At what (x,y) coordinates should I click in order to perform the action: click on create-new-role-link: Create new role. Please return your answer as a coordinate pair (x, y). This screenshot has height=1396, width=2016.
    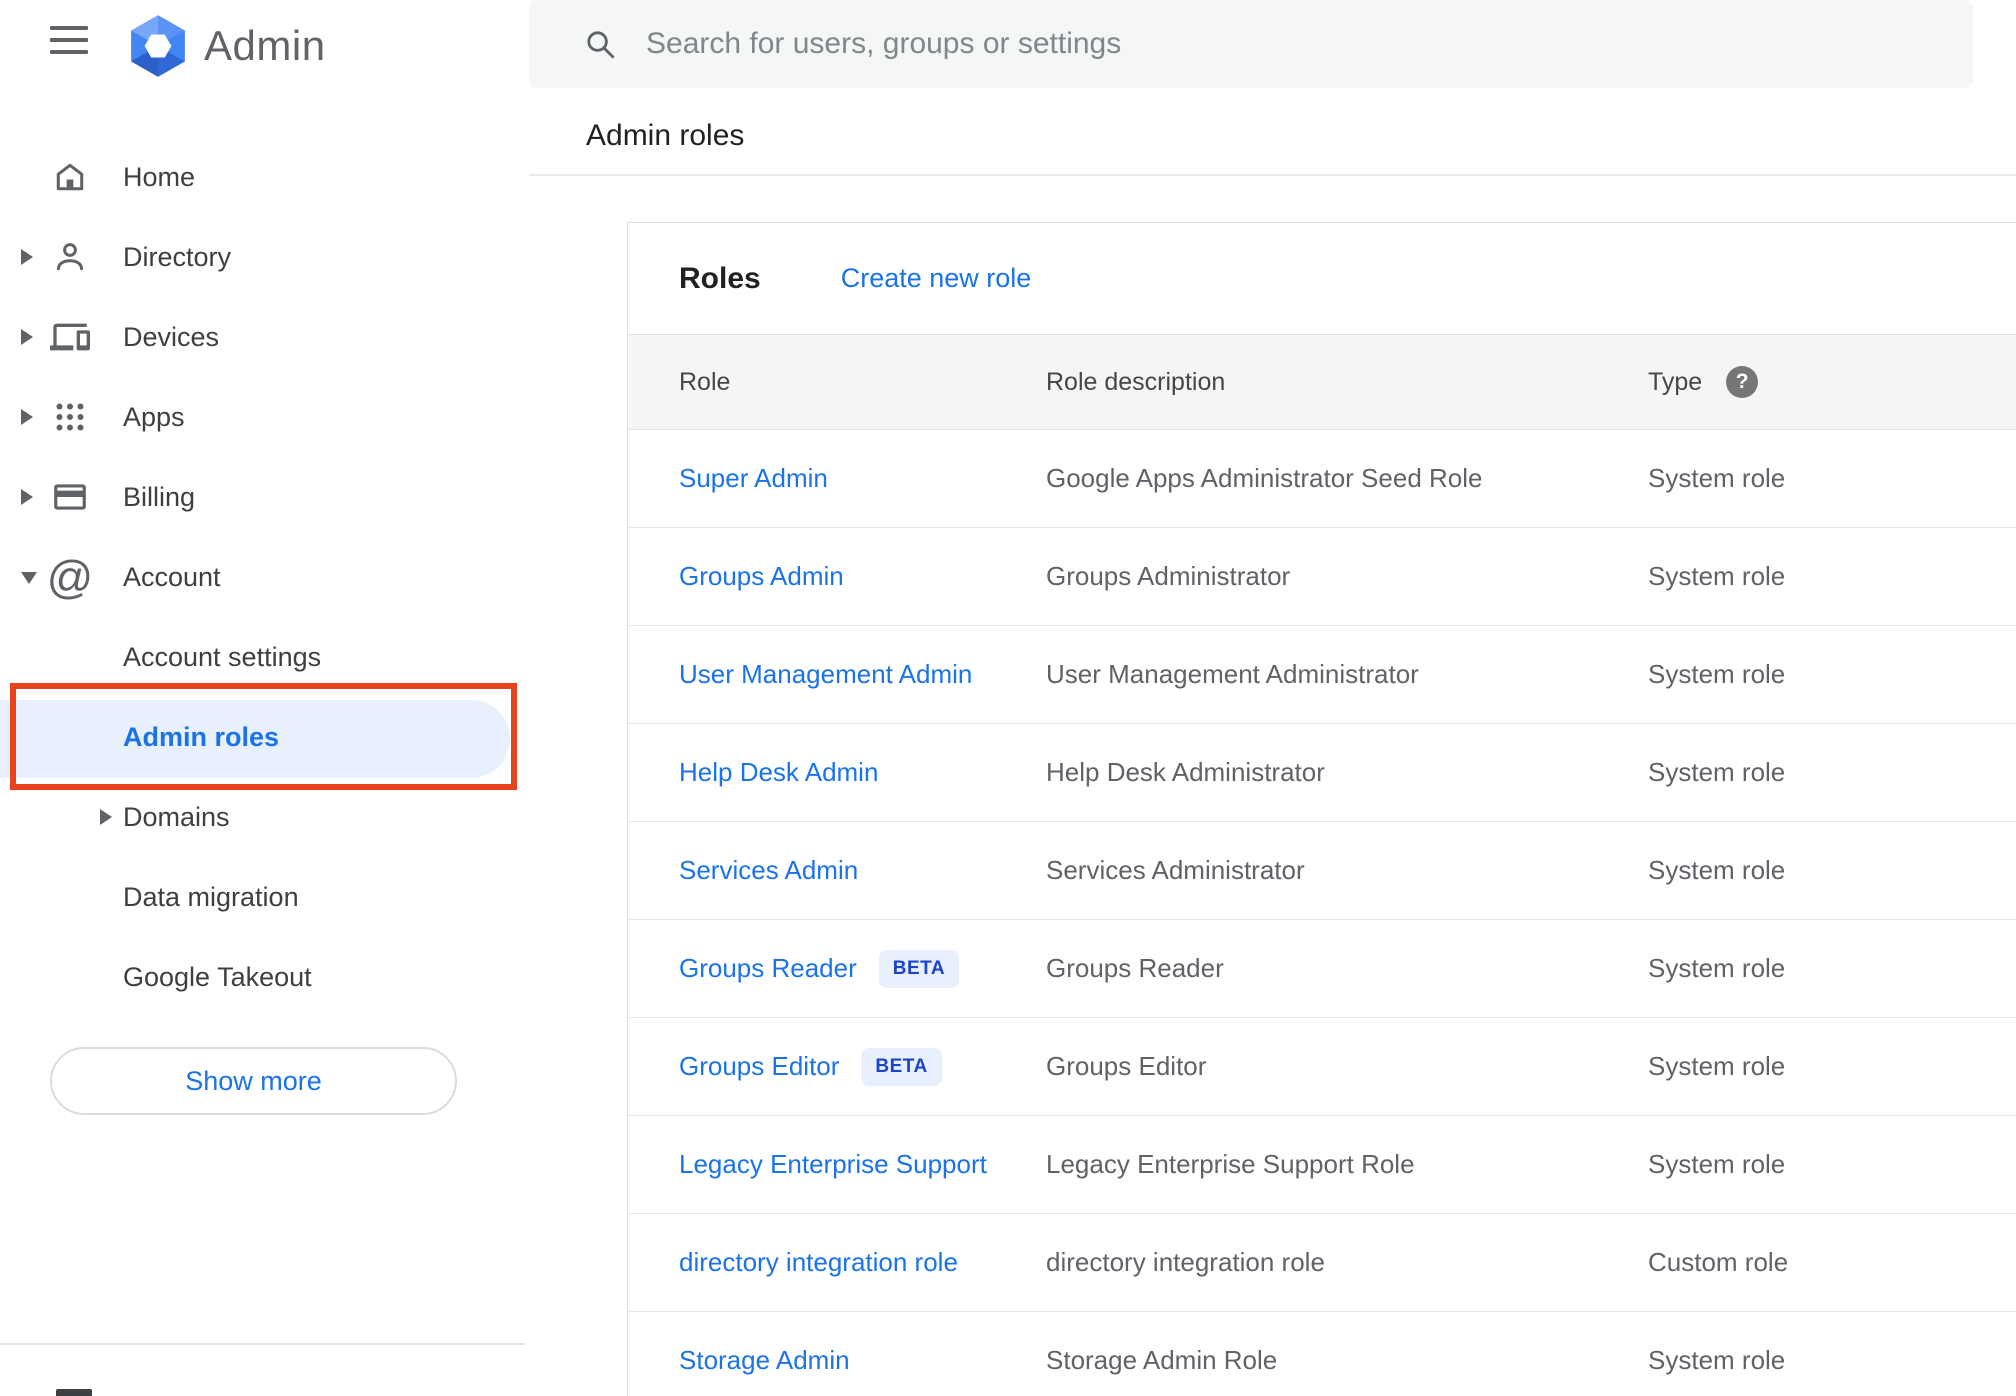
    Looking at the image, I should click on (936, 278).